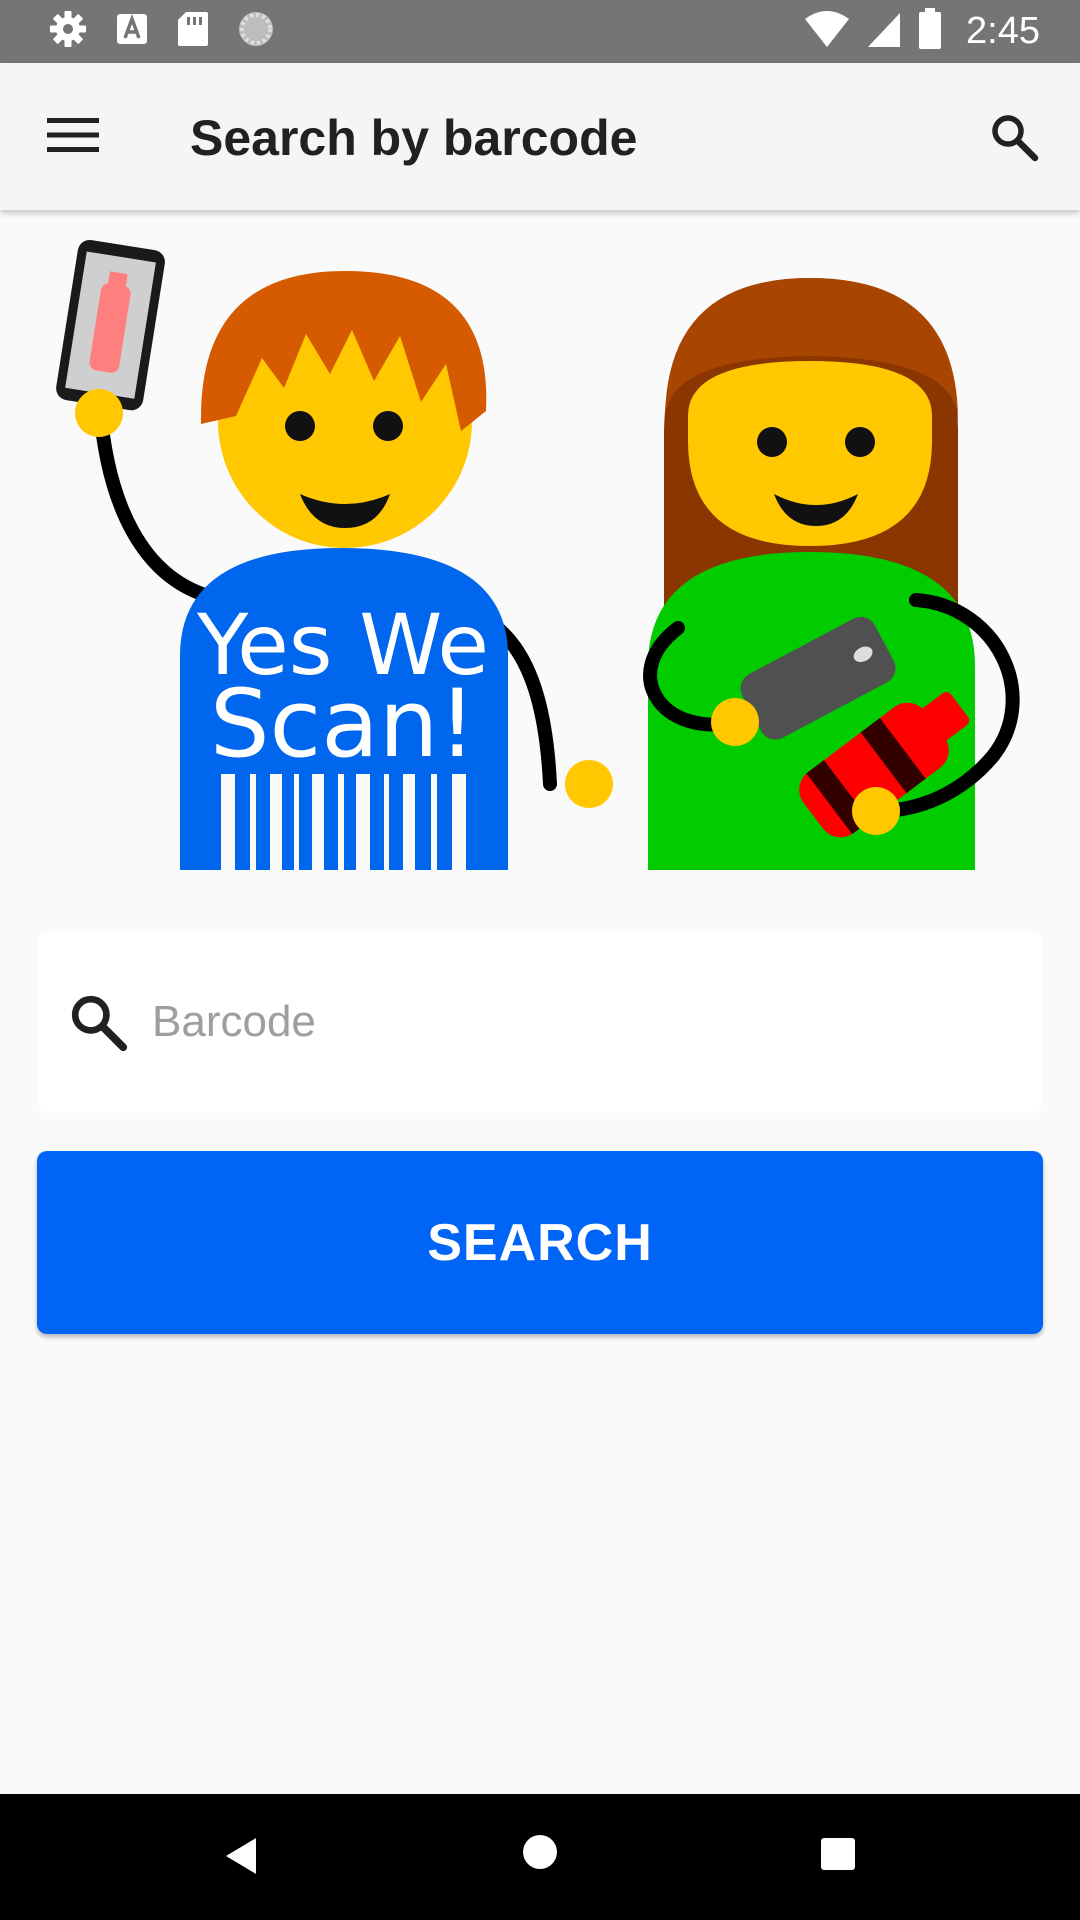 This screenshot has width=1080, height=1920. Describe the element at coordinates (540, 31) in the screenshot. I see `status-bar: 2:45` at that location.